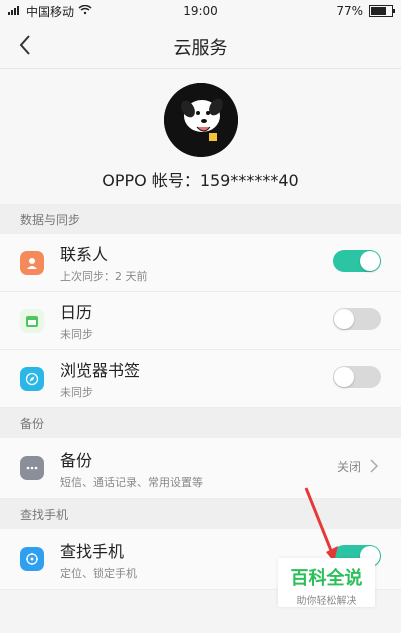  I want to click on contacts-sync-status: 上次同步：2 天前, so click(104, 276).